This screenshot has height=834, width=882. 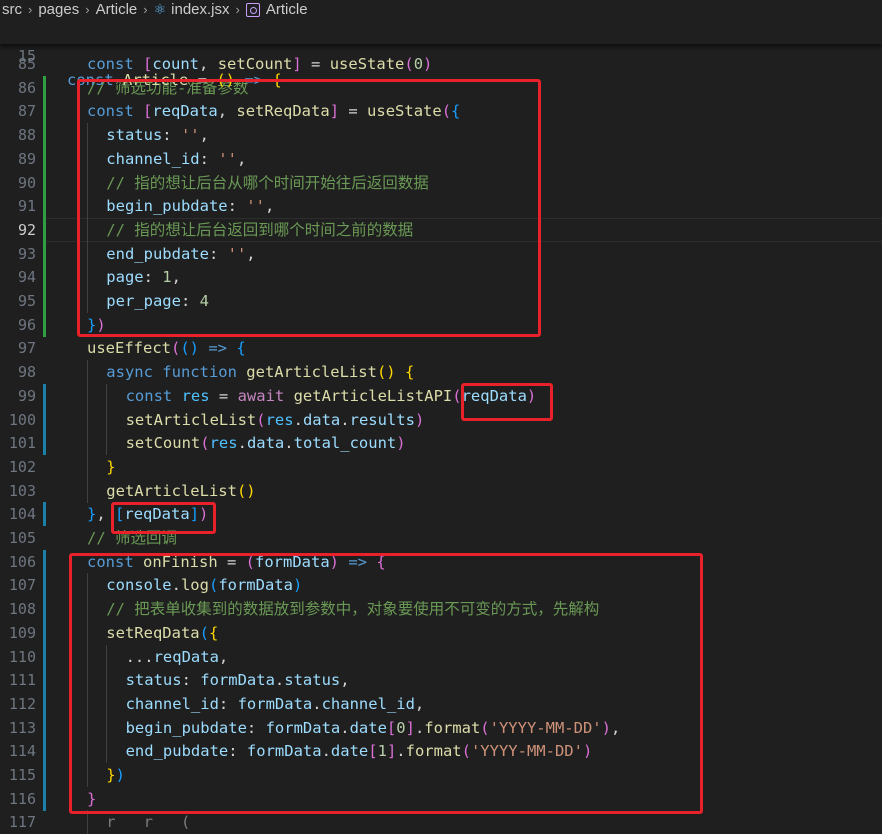 I want to click on code-line: 93 end_pubdate: '',, so click(x=441, y=253).